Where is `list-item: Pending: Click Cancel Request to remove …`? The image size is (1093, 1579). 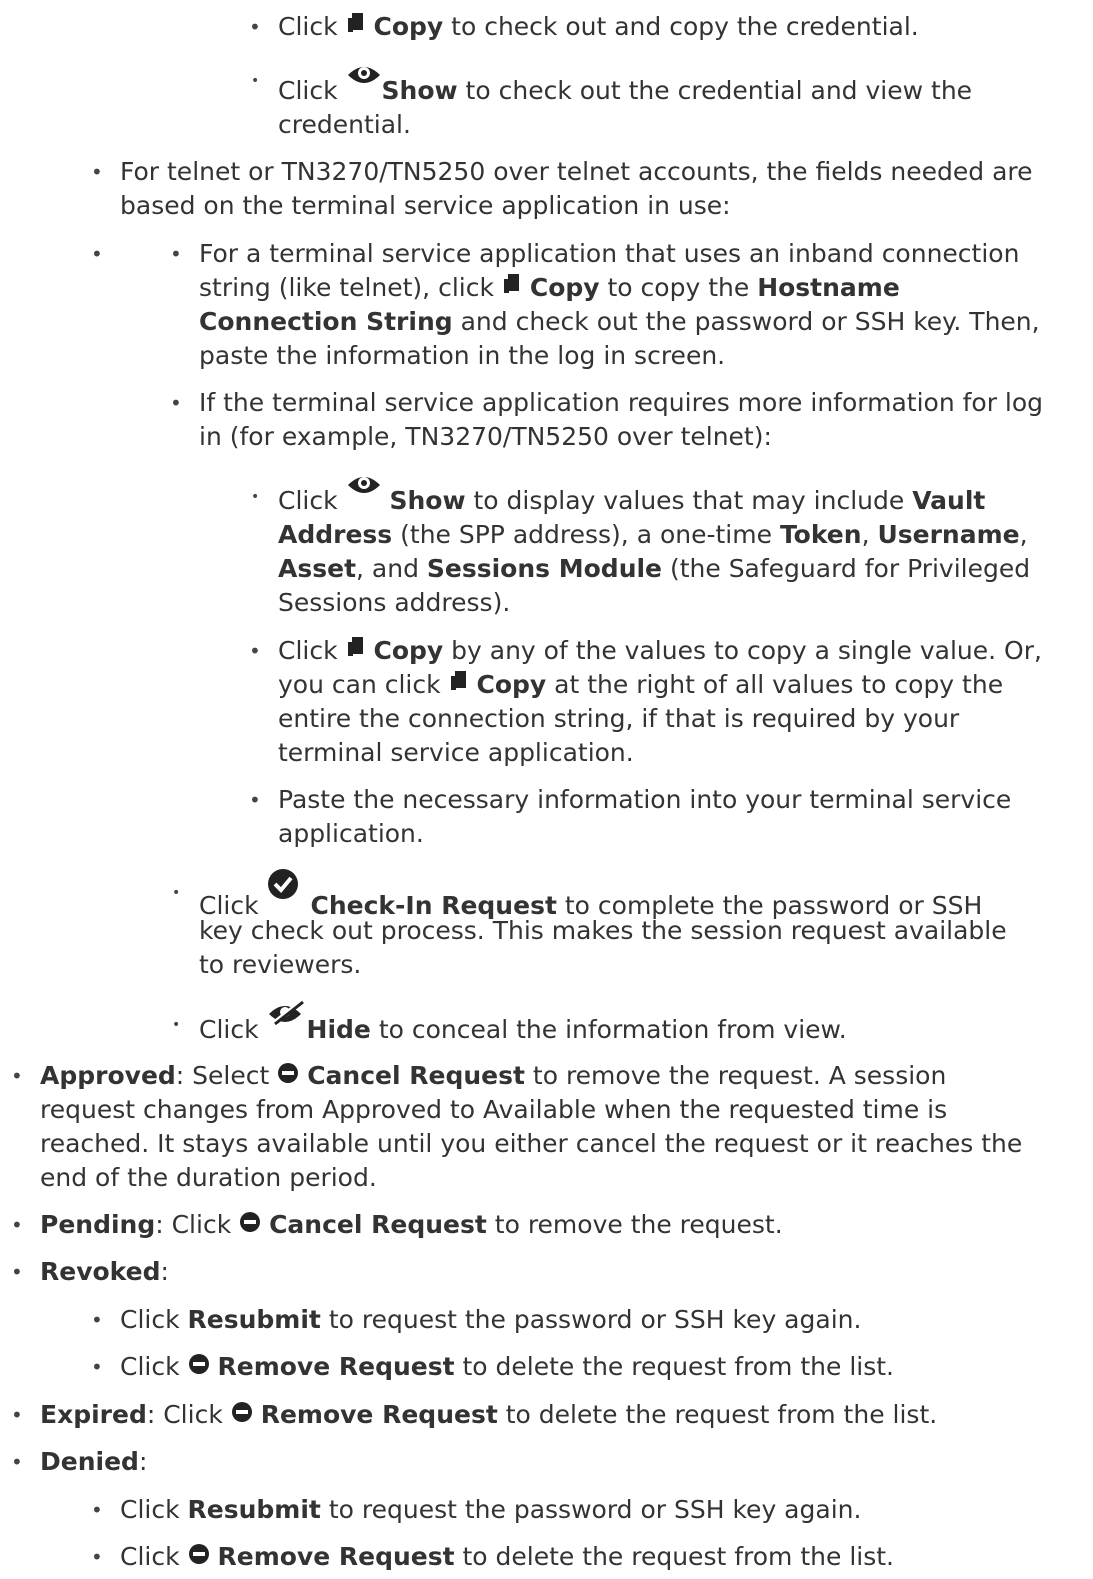 list-item: Pending: Click Cancel Request to remove … is located at coordinates (411, 1225).